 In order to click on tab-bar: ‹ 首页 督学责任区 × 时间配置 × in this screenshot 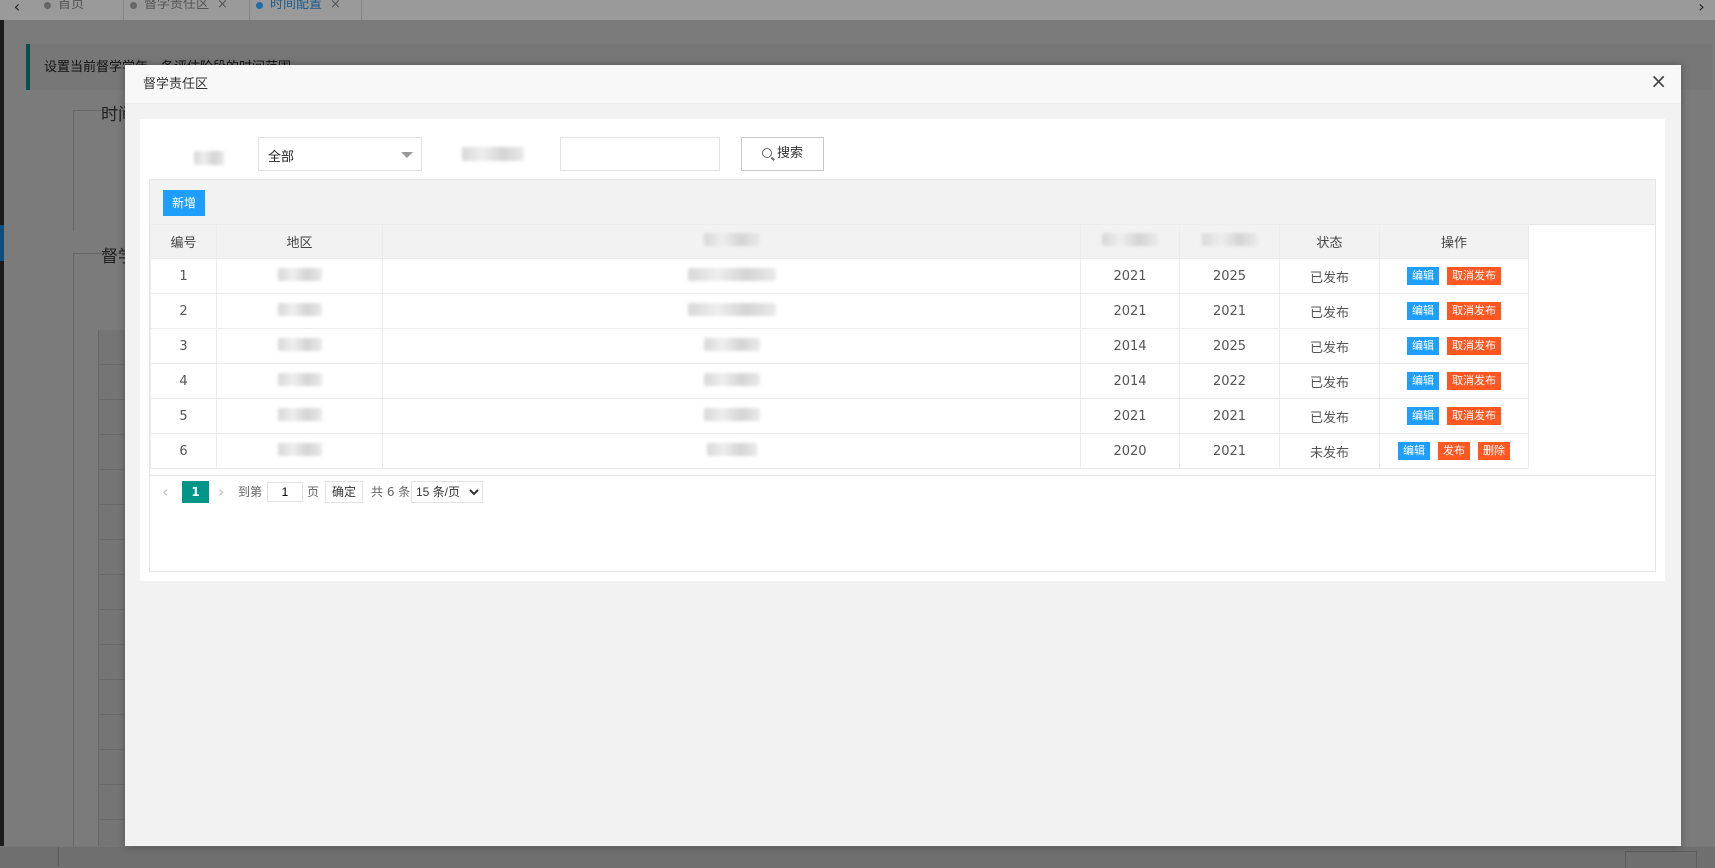, I will do `click(857, 10)`.